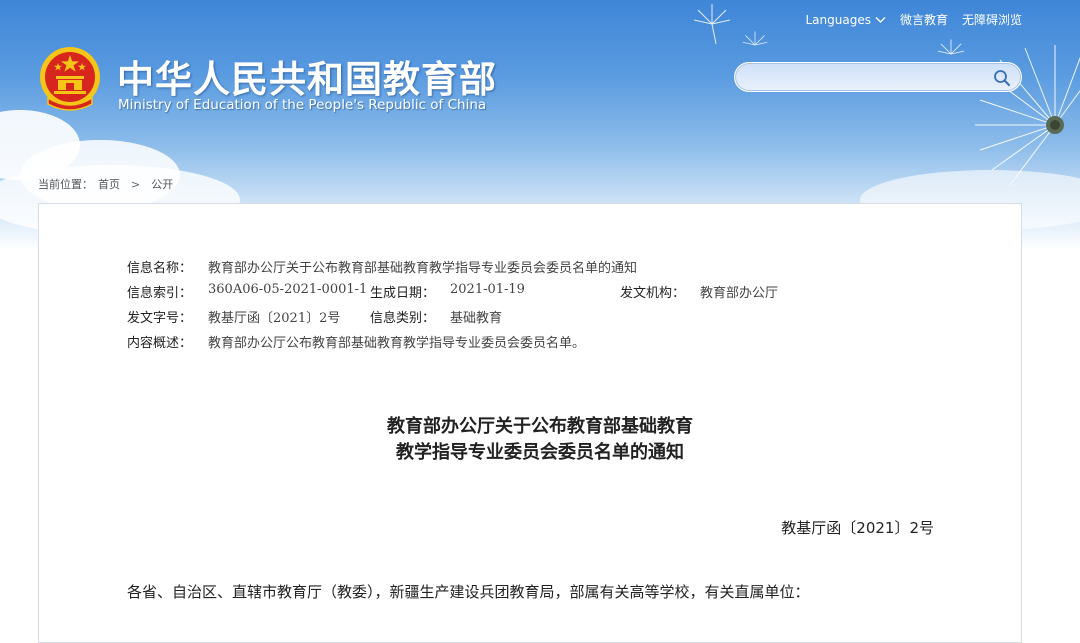  I want to click on document-number: 教基厅函〔2021〕2号, so click(857, 528).